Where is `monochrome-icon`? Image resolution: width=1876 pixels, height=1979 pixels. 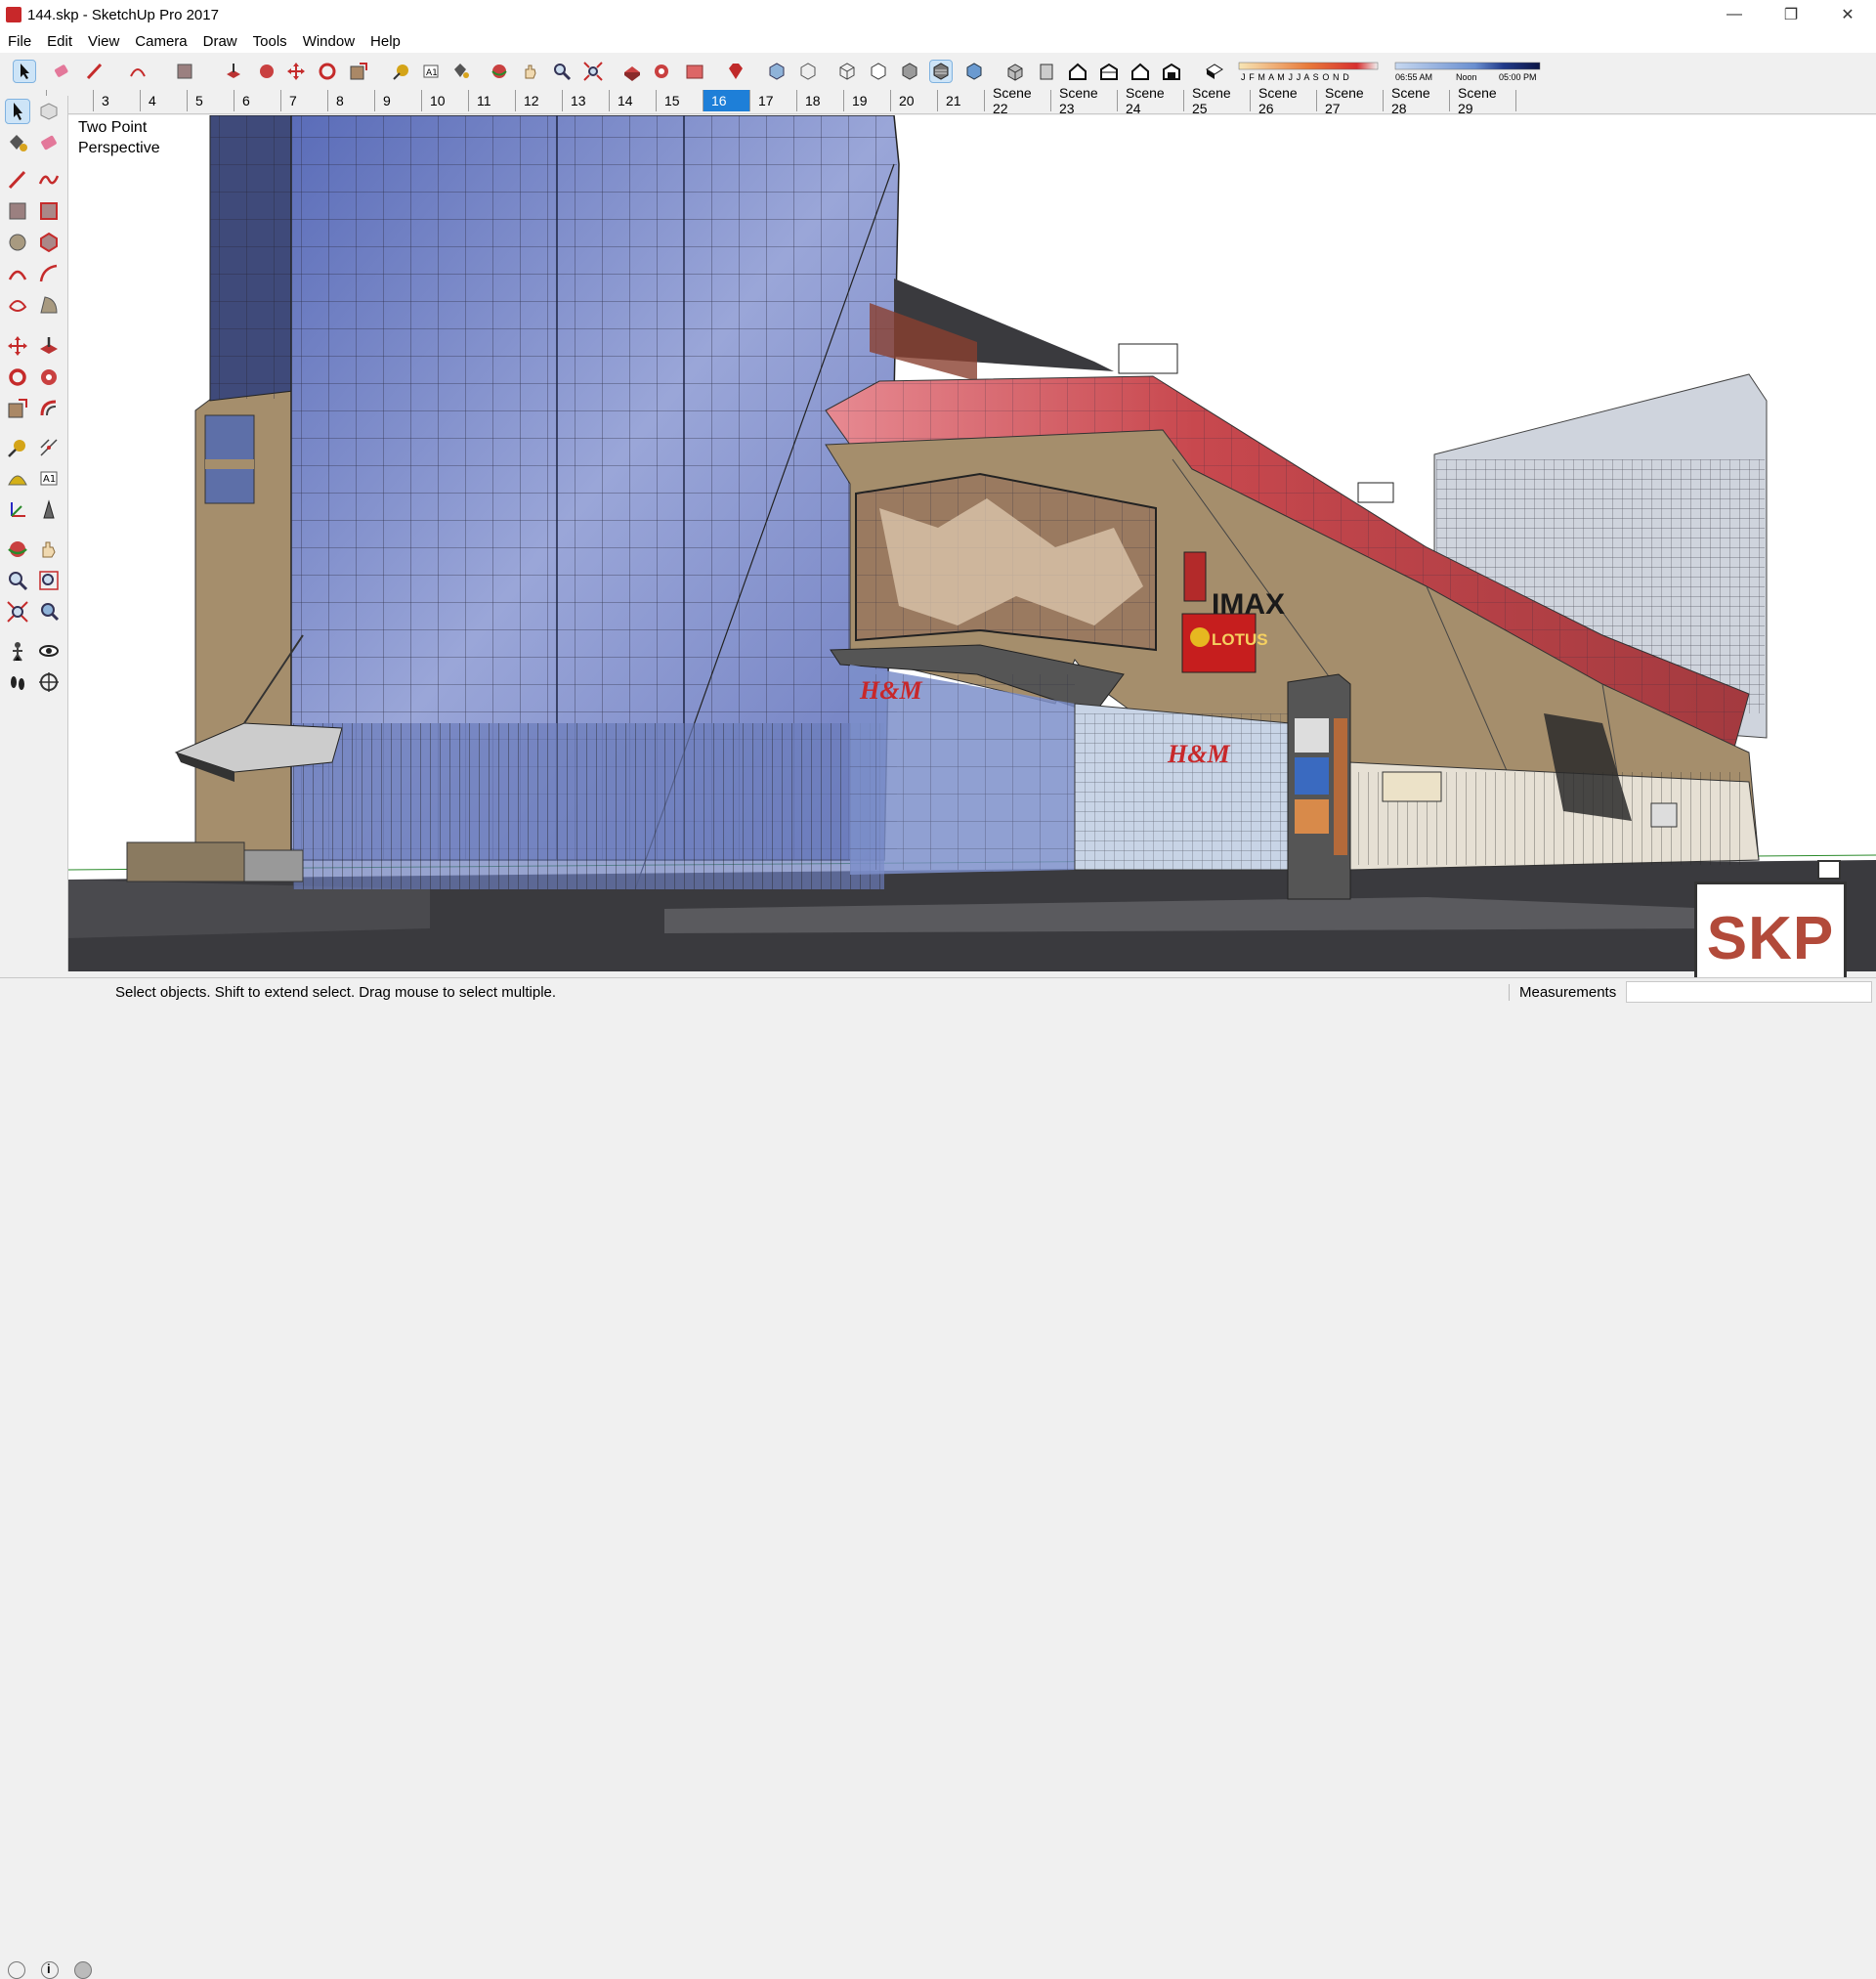
monochrome-icon is located at coordinates (974, 71).